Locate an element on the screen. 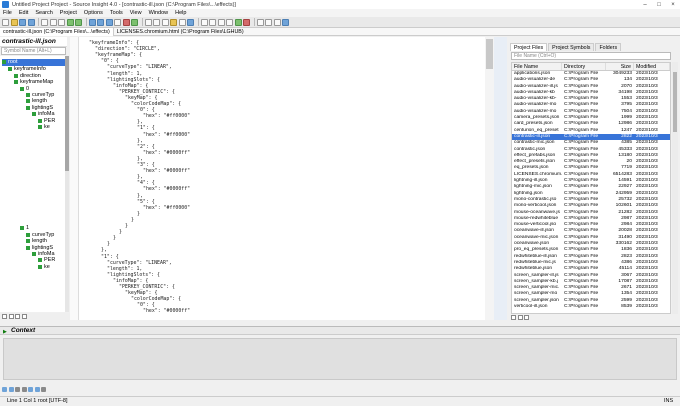  redo-icon is located at coordinates (78, 22).